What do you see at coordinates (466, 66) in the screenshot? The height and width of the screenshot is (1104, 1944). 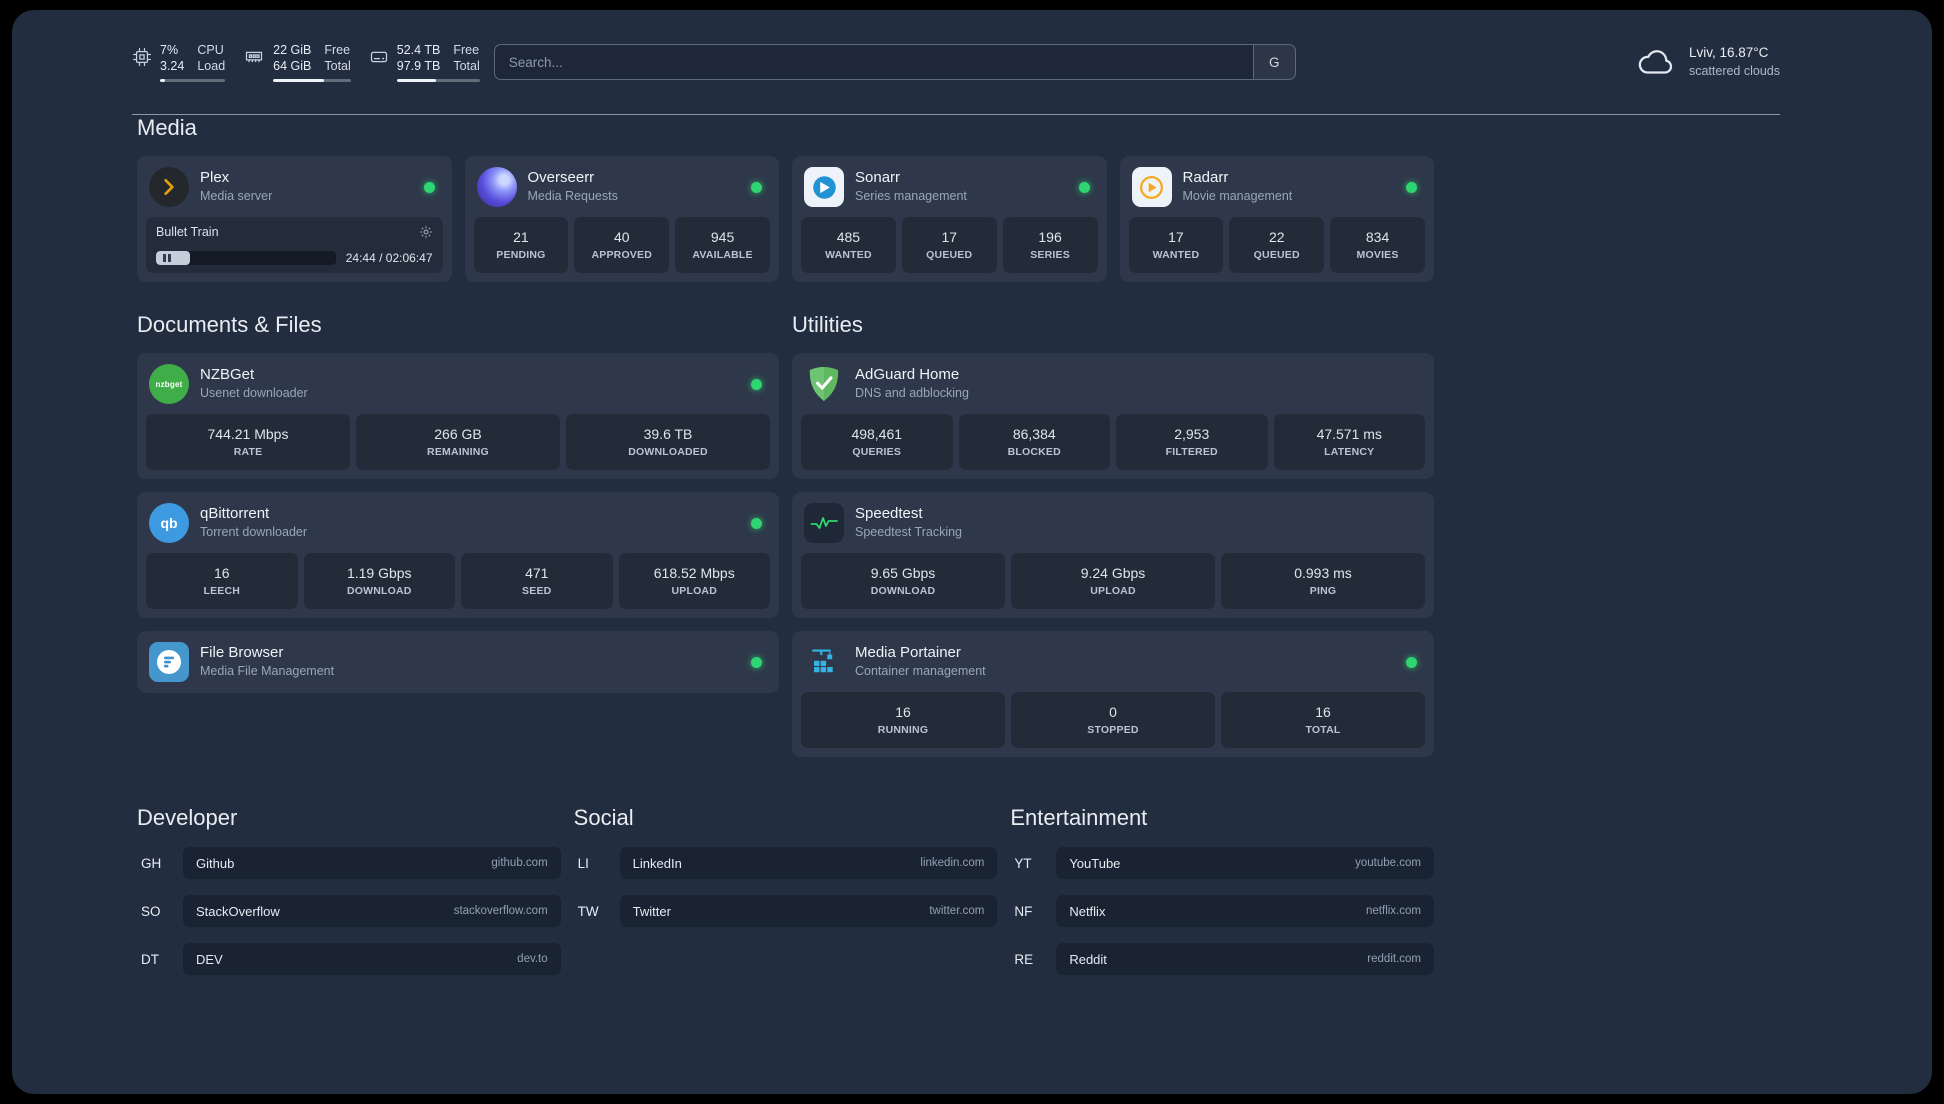 I see `disk-total-label: Total` at bounding box center [466, 66].